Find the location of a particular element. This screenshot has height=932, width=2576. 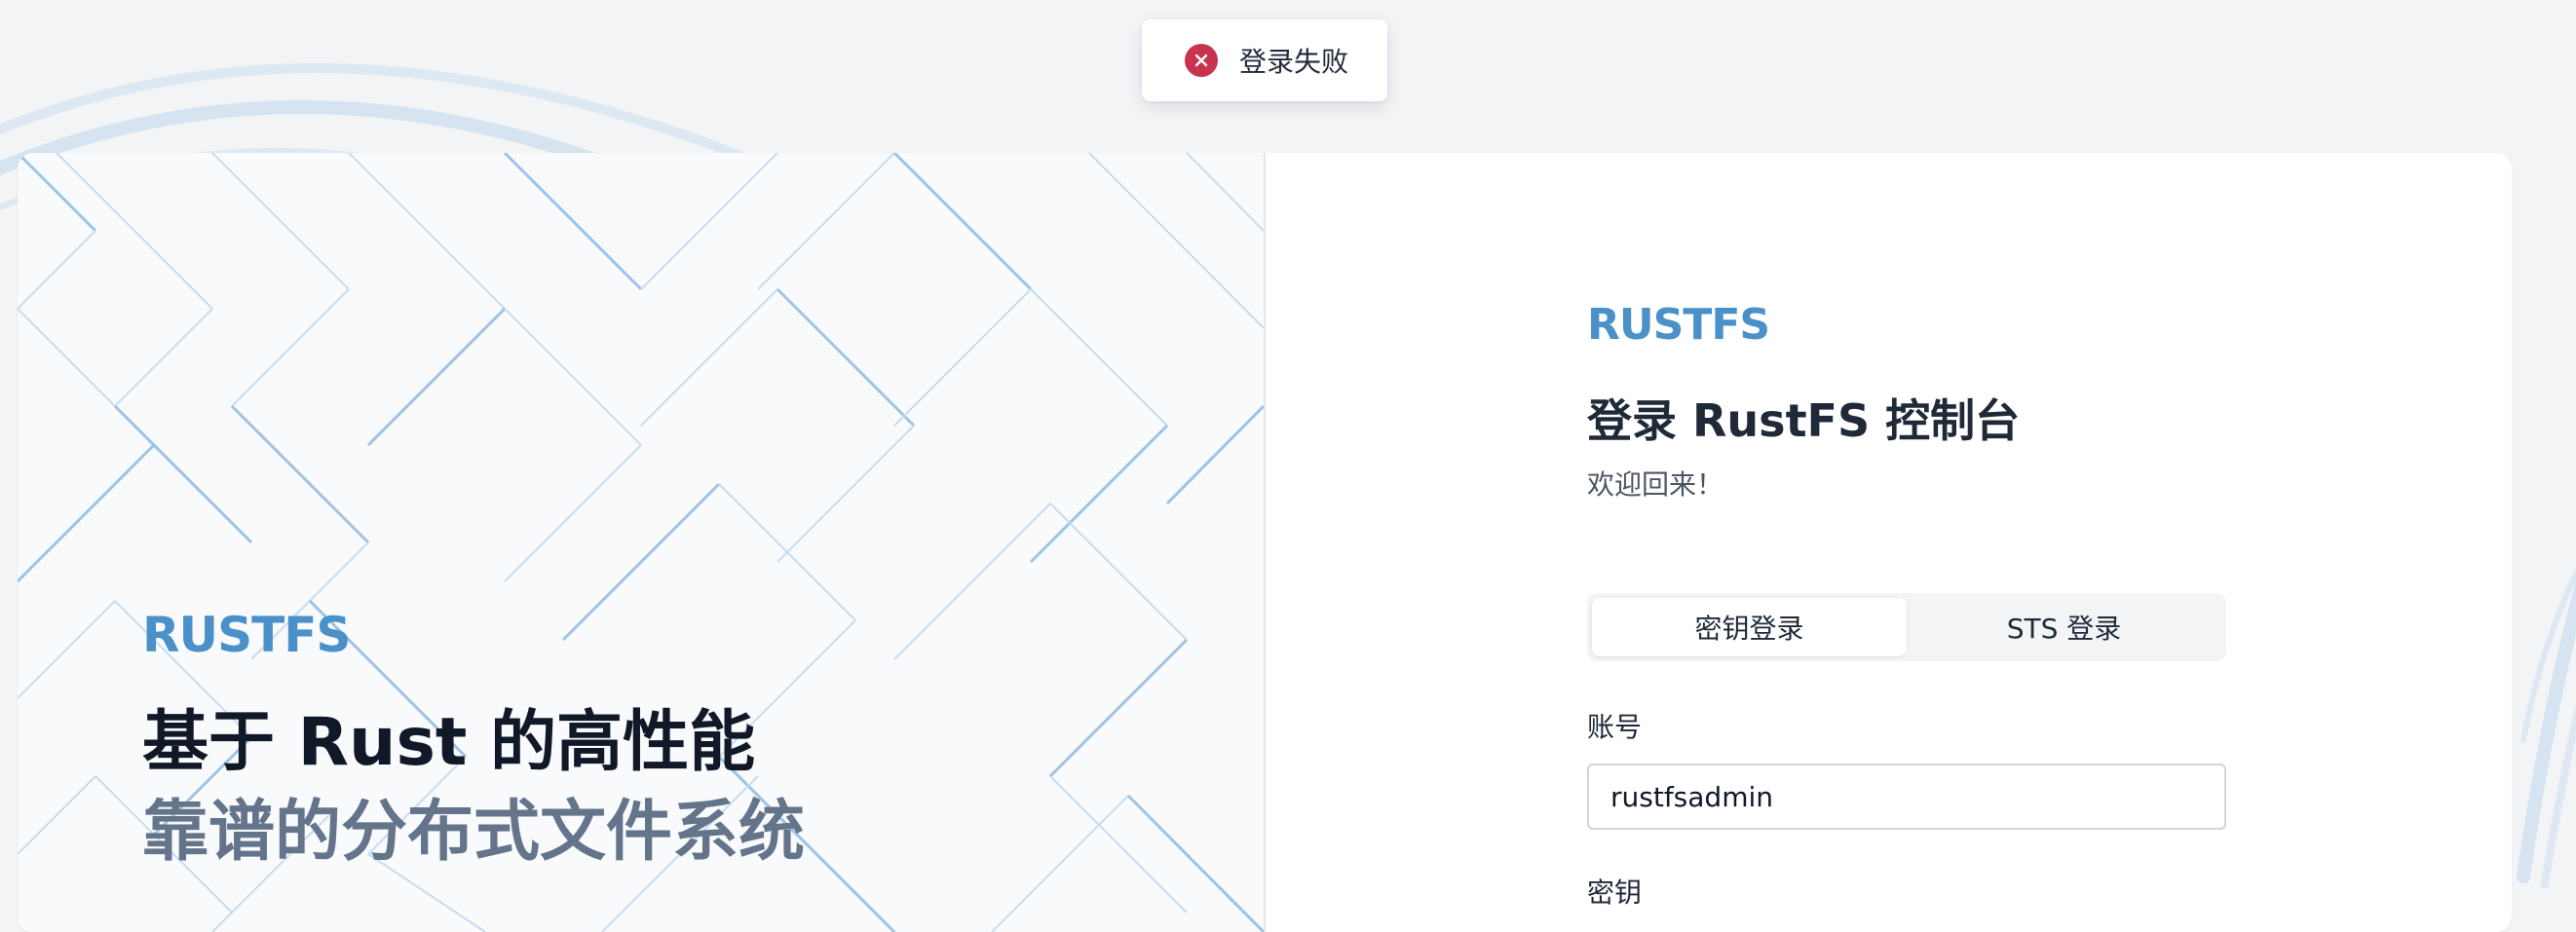

login-title: 登录 RustFS 控制台 is located at coordinates (1804, 420).